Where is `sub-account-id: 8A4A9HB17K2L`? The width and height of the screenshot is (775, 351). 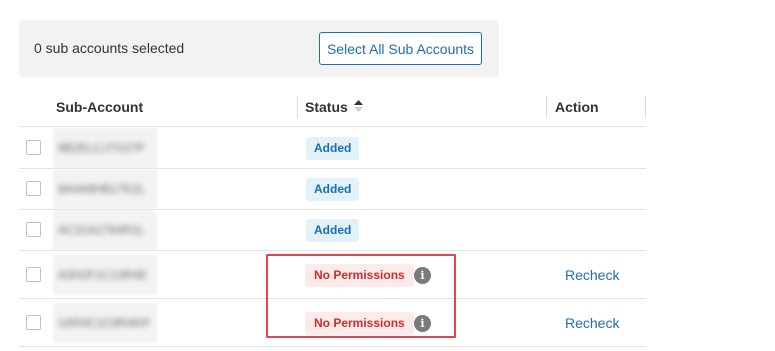
sub-account-id: 8A4A9HB17K2L is located at coordinates (102, 189).